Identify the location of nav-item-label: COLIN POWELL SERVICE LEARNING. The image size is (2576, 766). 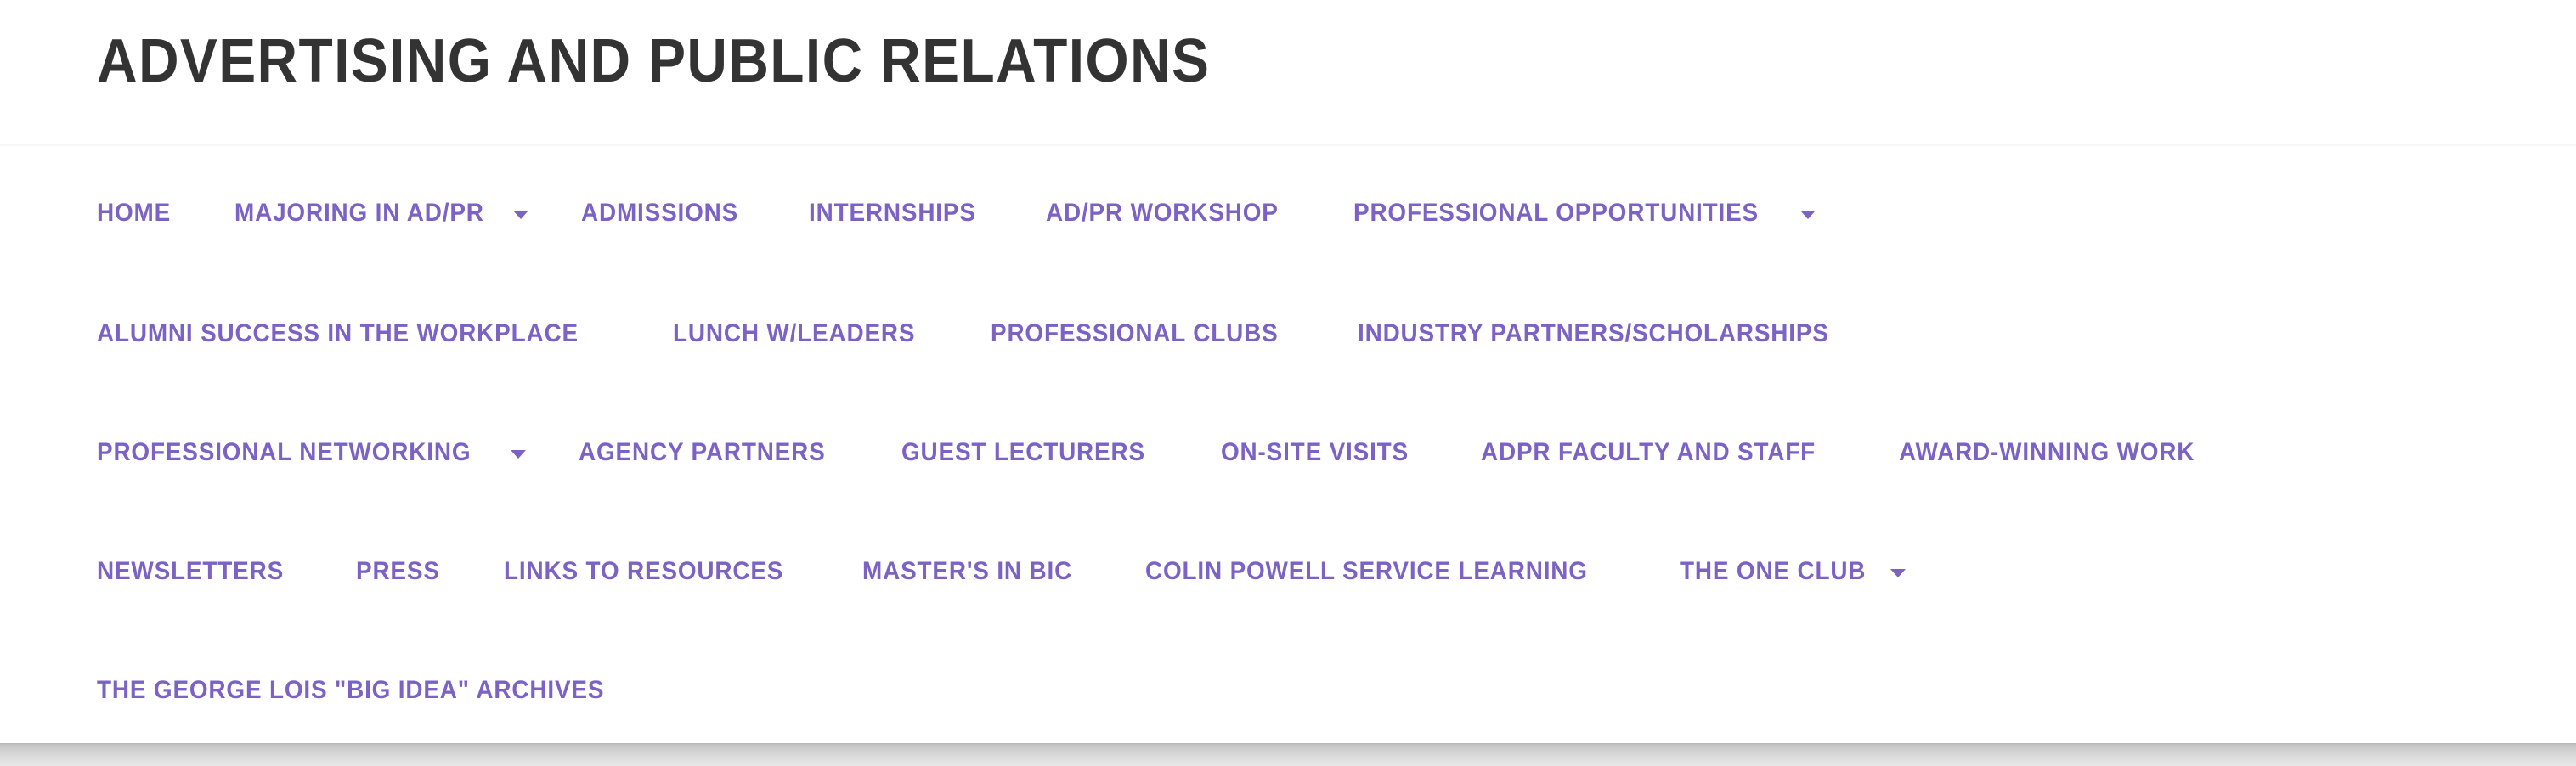
(1367, 571).